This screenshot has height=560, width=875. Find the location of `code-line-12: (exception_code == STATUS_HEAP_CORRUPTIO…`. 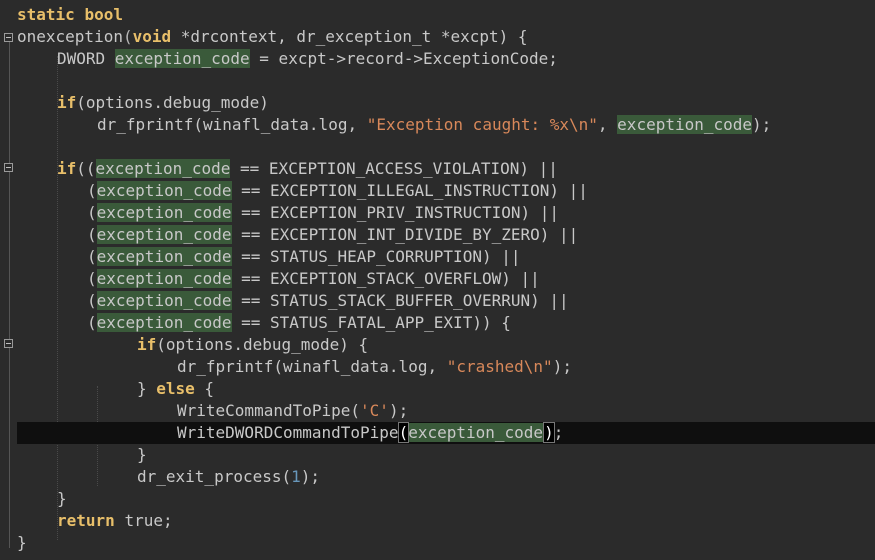

code-line-12: (exception_code == STATUS_HEAP_CORRUPTIO… is located at coordinates (446, 257).